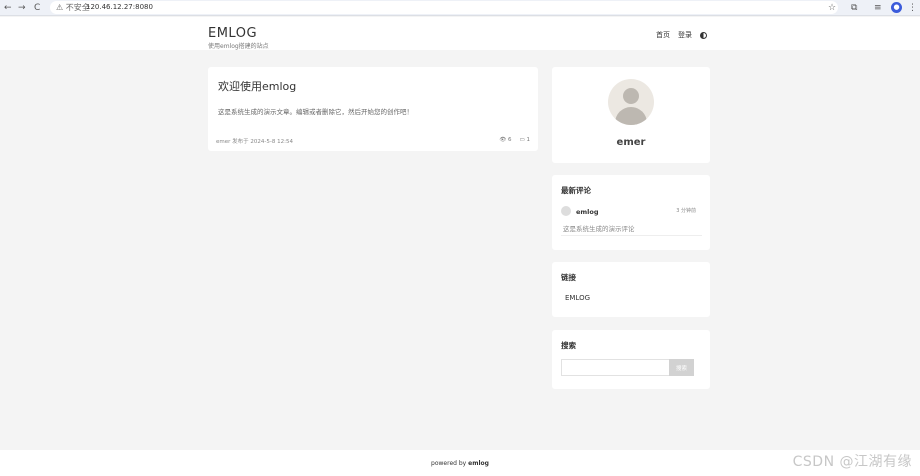 The height and width of the screenshot is (476, 920). I want to click on bookmark-star-icon: ☆, so click(832, 8).